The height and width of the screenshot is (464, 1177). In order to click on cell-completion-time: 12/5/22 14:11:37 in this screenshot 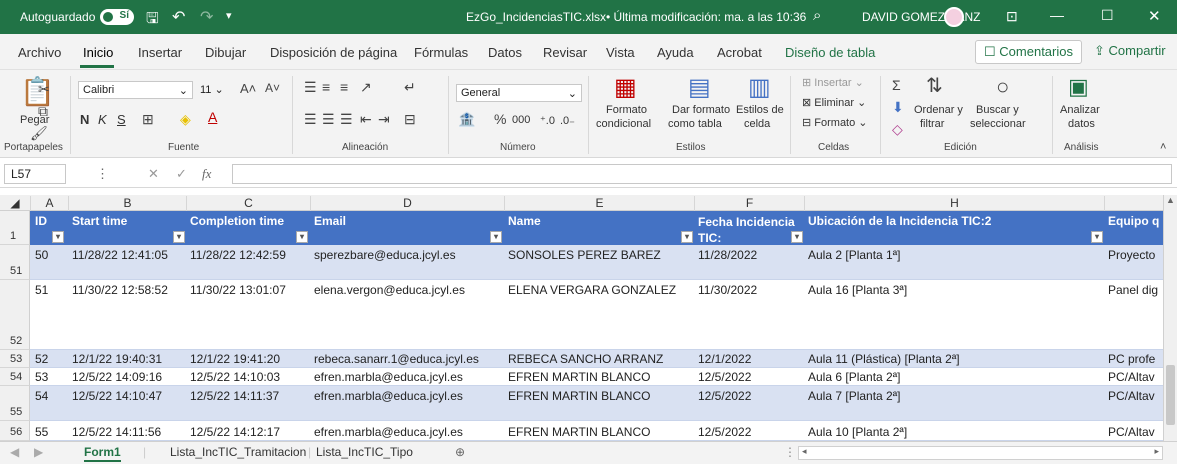, I will do `click(234, 396)`.